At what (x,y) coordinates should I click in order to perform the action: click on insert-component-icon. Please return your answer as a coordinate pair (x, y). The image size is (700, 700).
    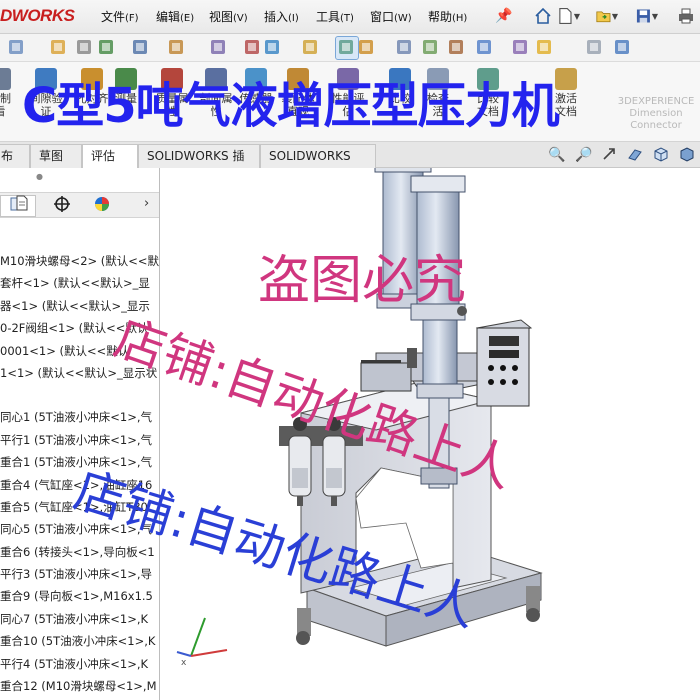
    Looking at the image, I should click on (107, 48).